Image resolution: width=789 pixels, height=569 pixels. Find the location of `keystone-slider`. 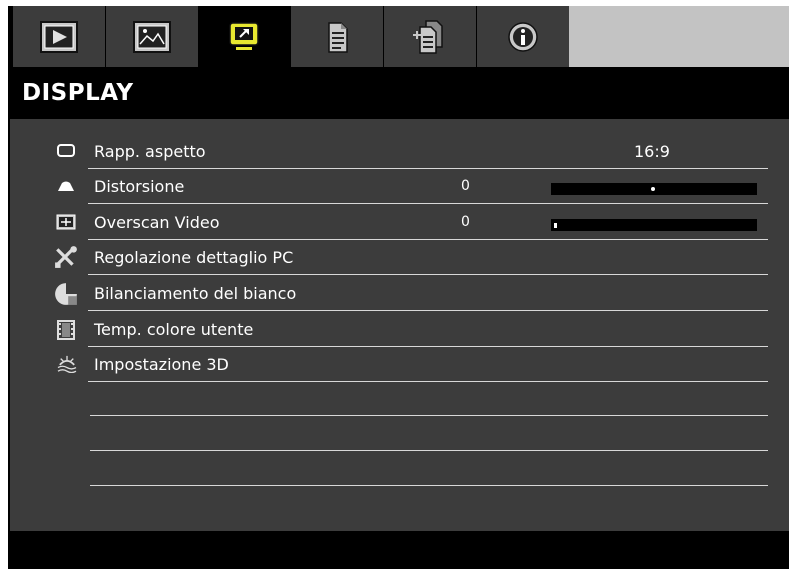

keystone-slider is located at coordinates (654, 189).